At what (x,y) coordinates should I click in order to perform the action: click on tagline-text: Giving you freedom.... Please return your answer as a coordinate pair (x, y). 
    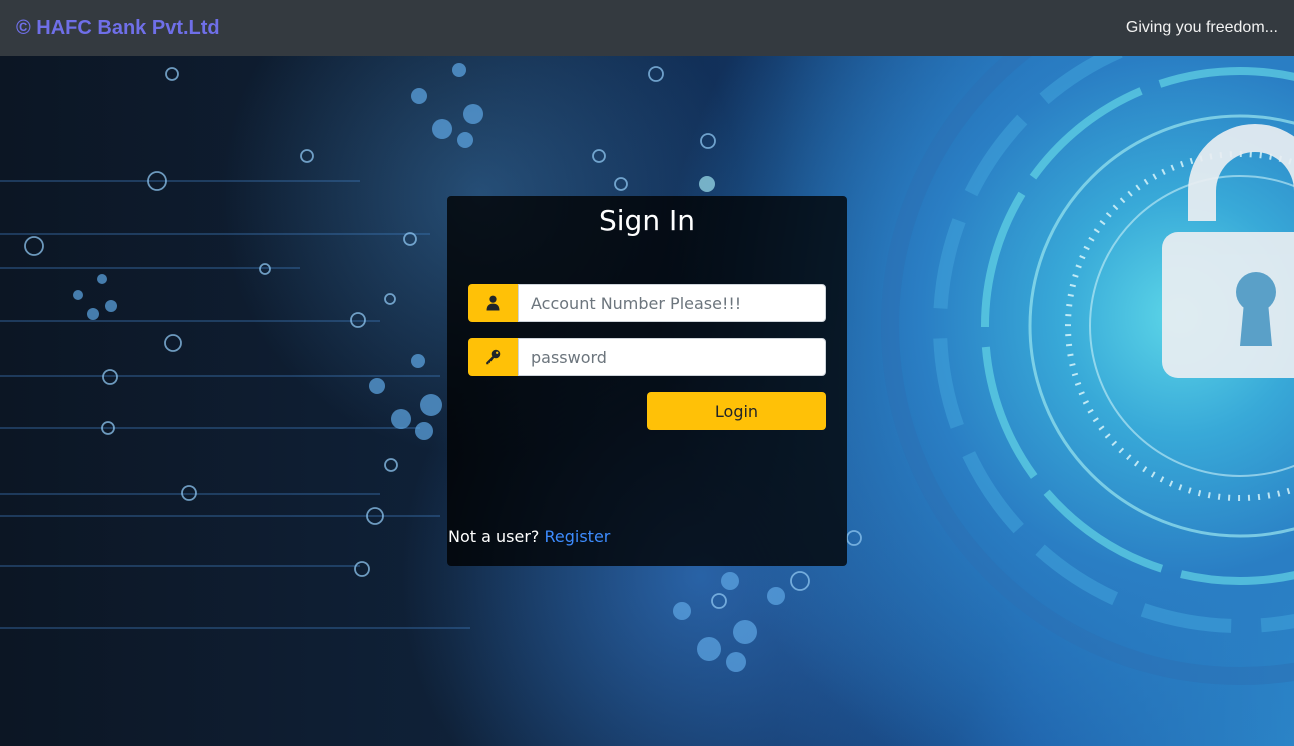
    Looking at the image, I should click on (1201, 27).